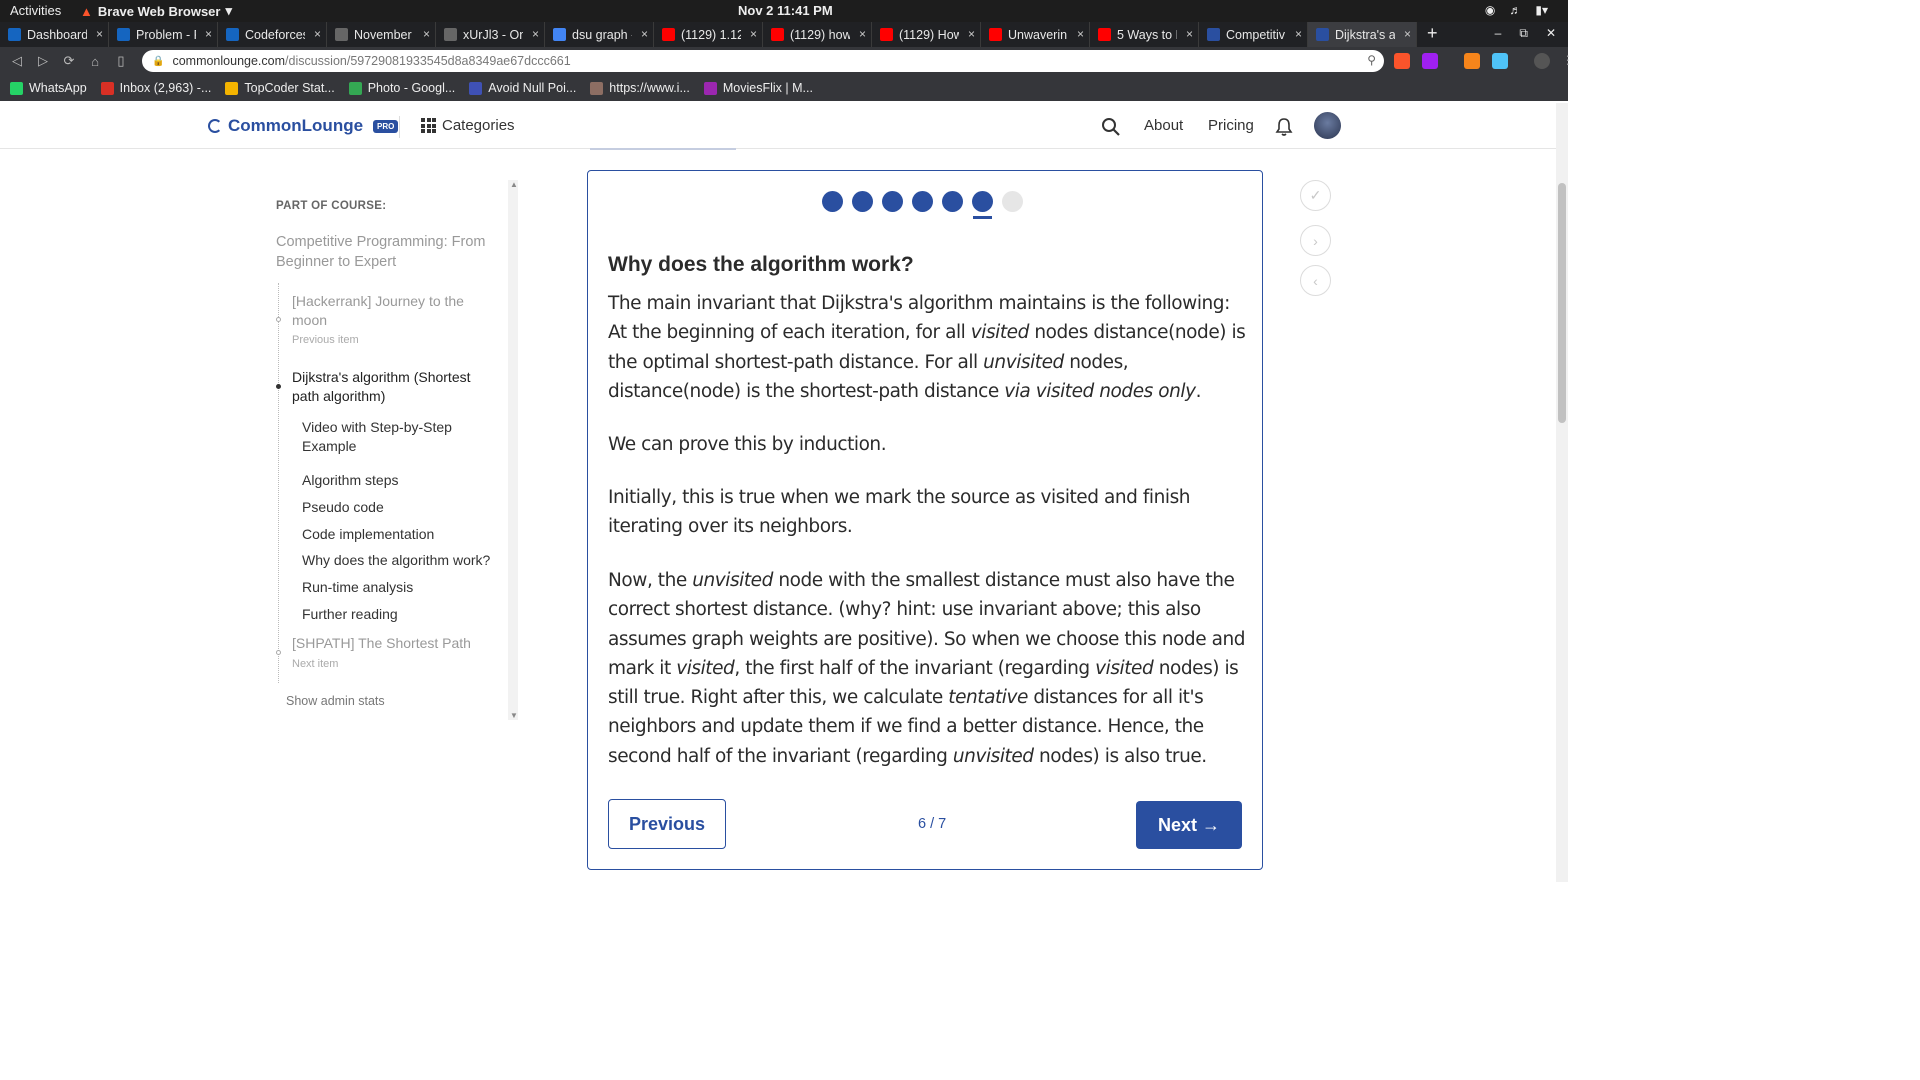 Image resolution: width=1920 pixels, height=1080 pixels. What do you see at coordinates (490, 34) in the screenshot?
I see `browser-tab: xUrJl3 - On ×` at bounding box center [490, 34].